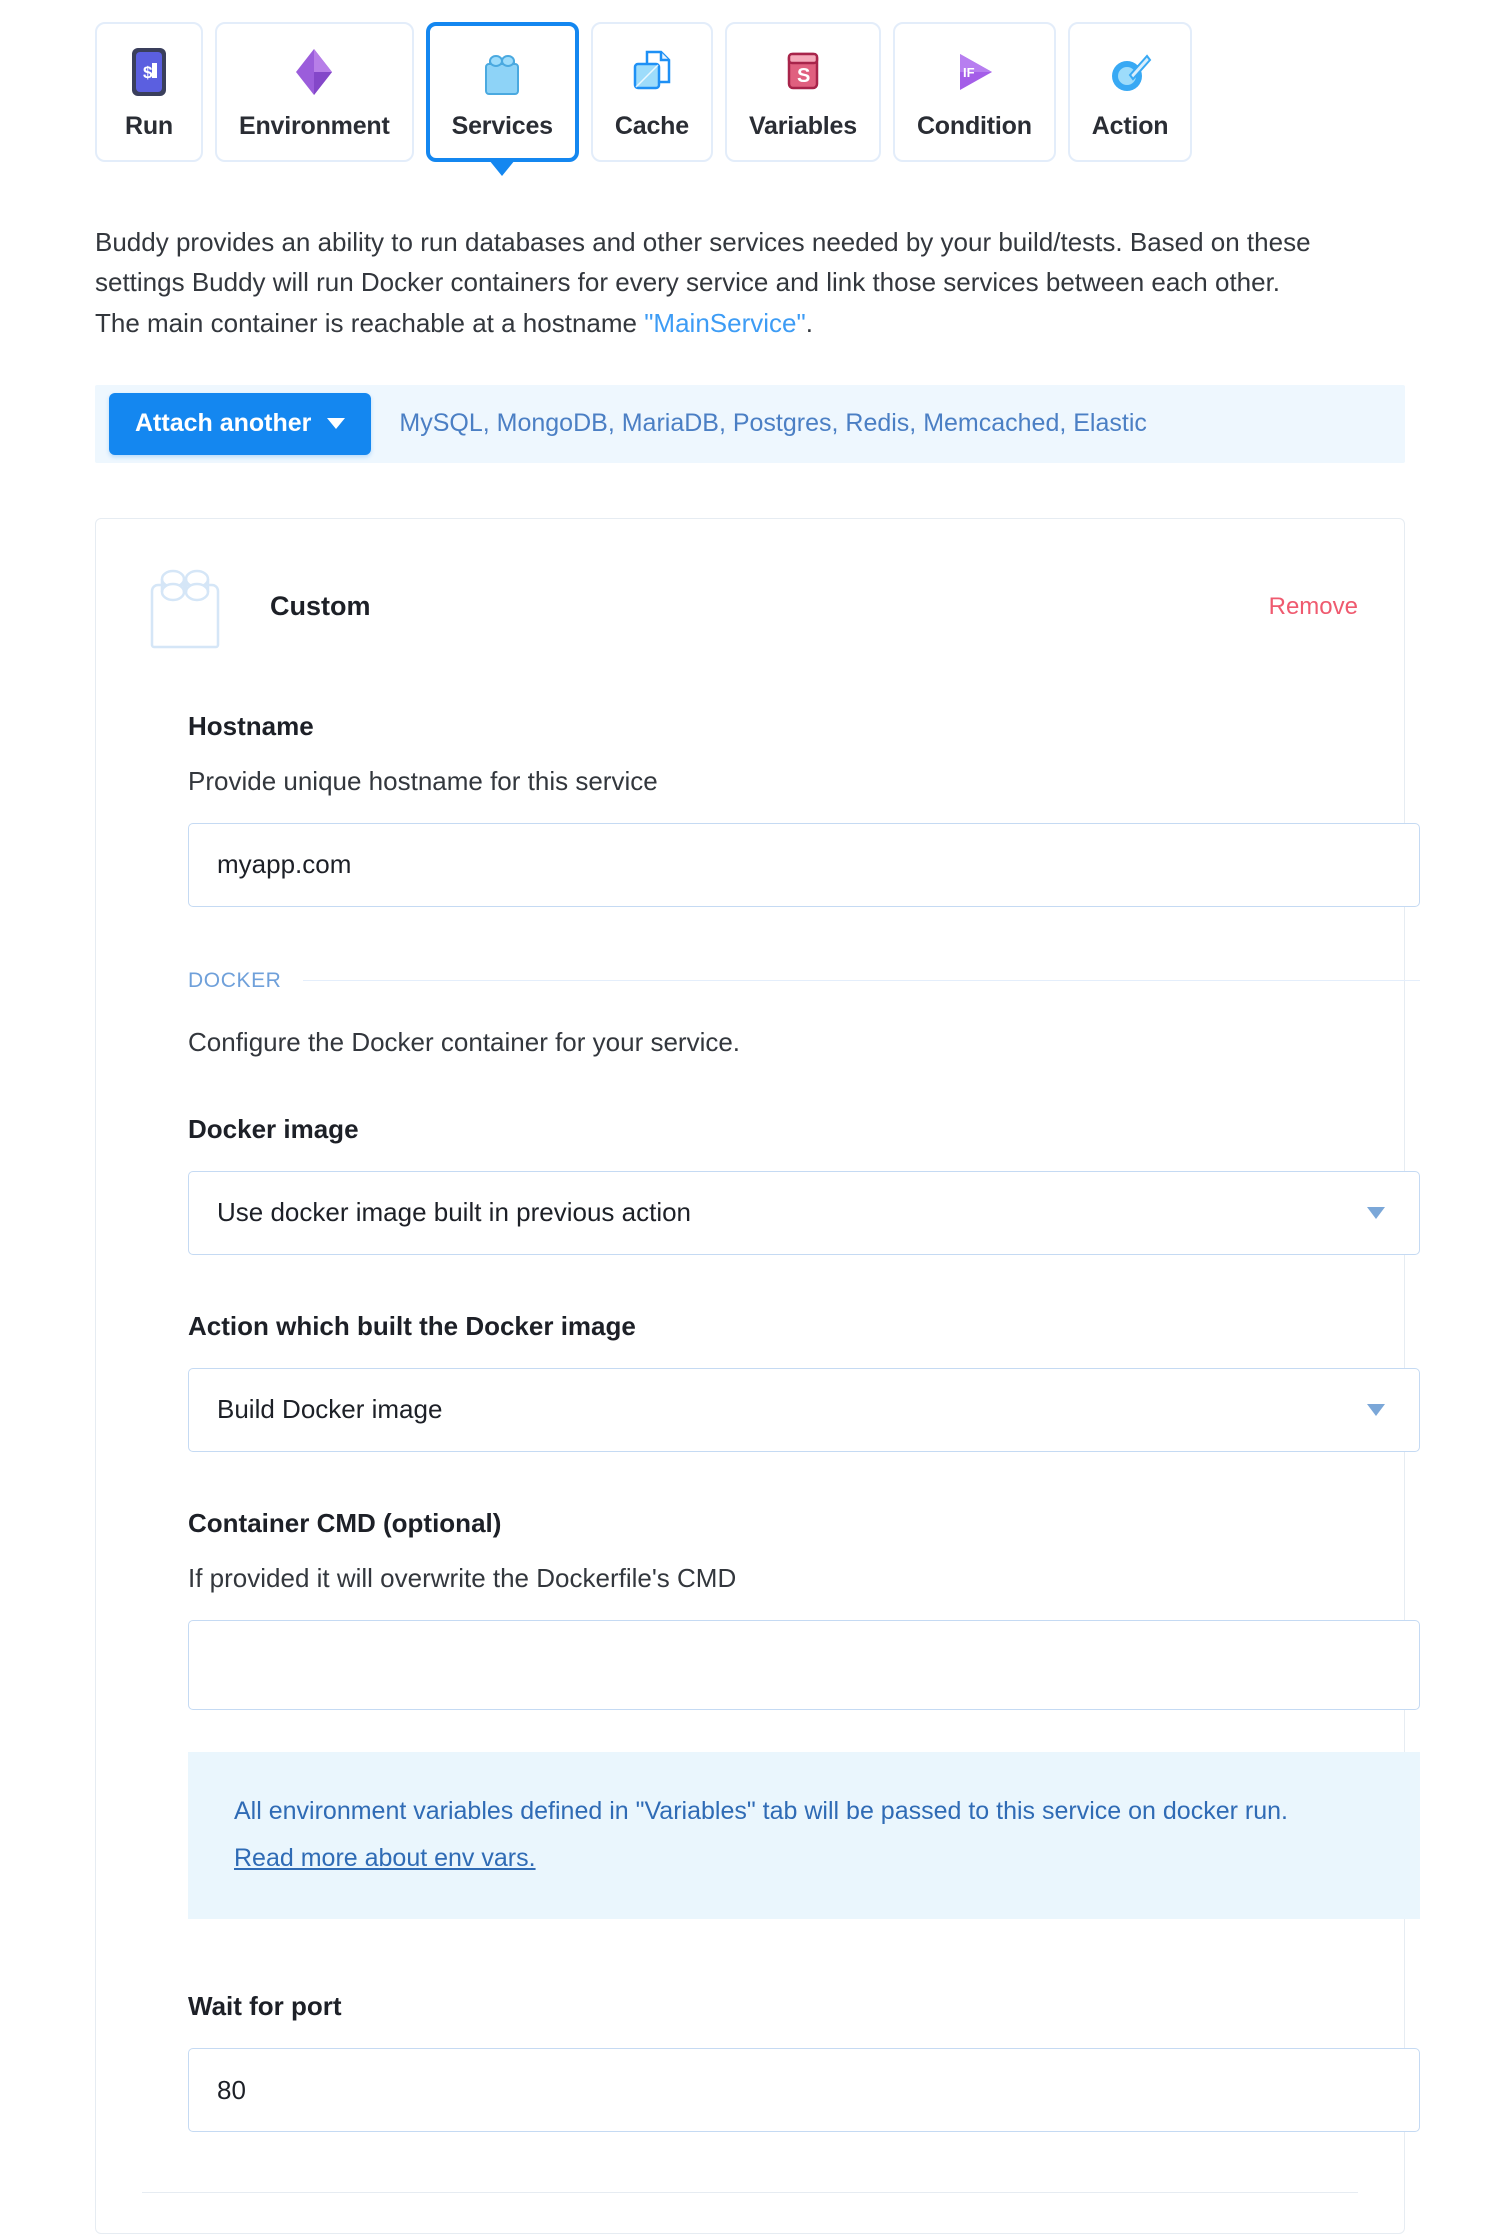 The image size is (1500, 2234). Describe the element at coordinates (1130, 125) in the screenshot. I see `tab-label: Action` at that location.